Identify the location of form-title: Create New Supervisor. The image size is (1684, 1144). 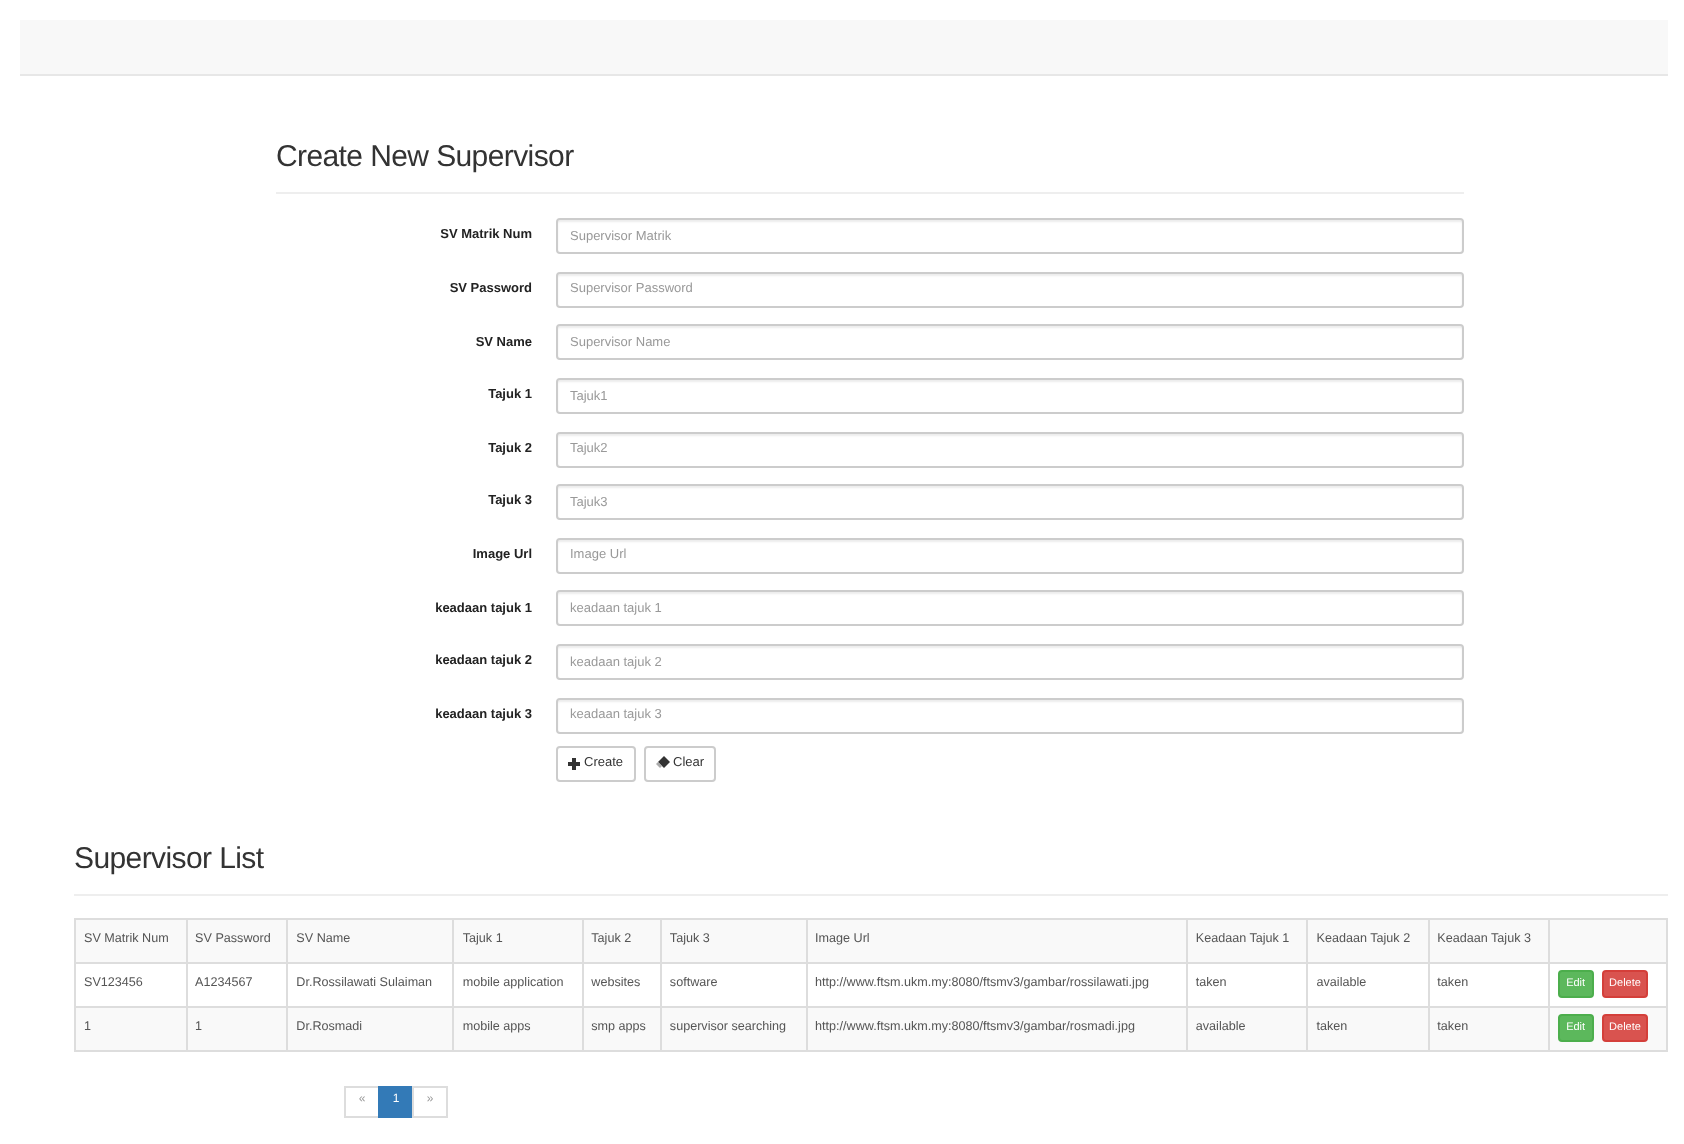
(426, 158).